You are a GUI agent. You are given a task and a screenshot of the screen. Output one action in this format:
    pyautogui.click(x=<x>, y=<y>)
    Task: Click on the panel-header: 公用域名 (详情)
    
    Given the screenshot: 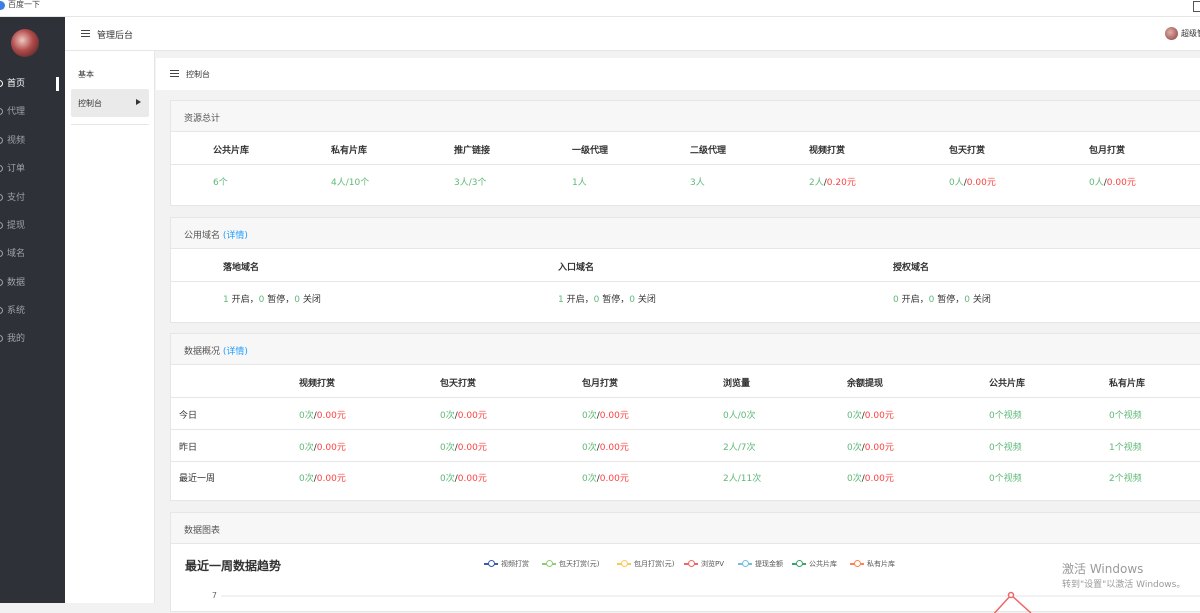 What is the action you would take?
    pyautogui.click(x=685, y=233)
    